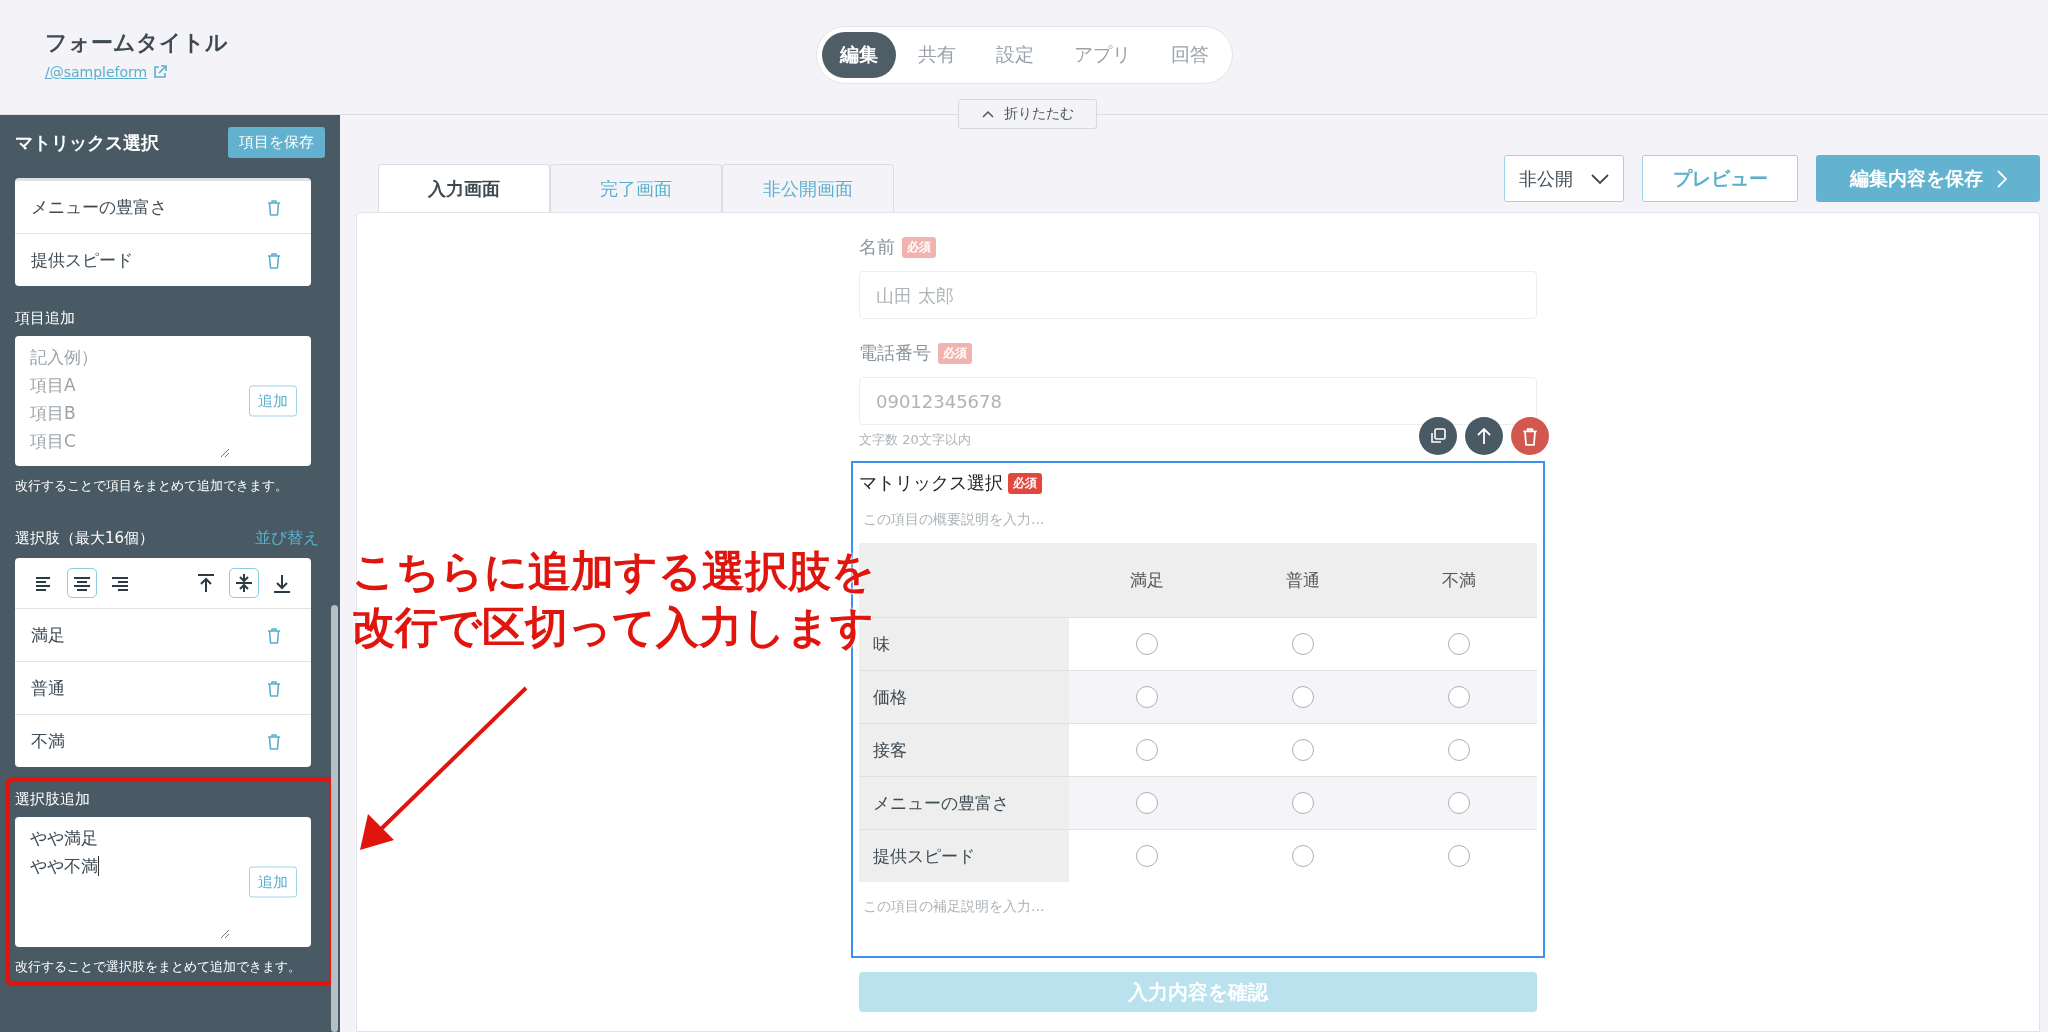 The height and width of the screenshot is (1032, 2048). Describe the element at coordinates (334, 818) in the screenshot. I see `scrollbar` at that location.